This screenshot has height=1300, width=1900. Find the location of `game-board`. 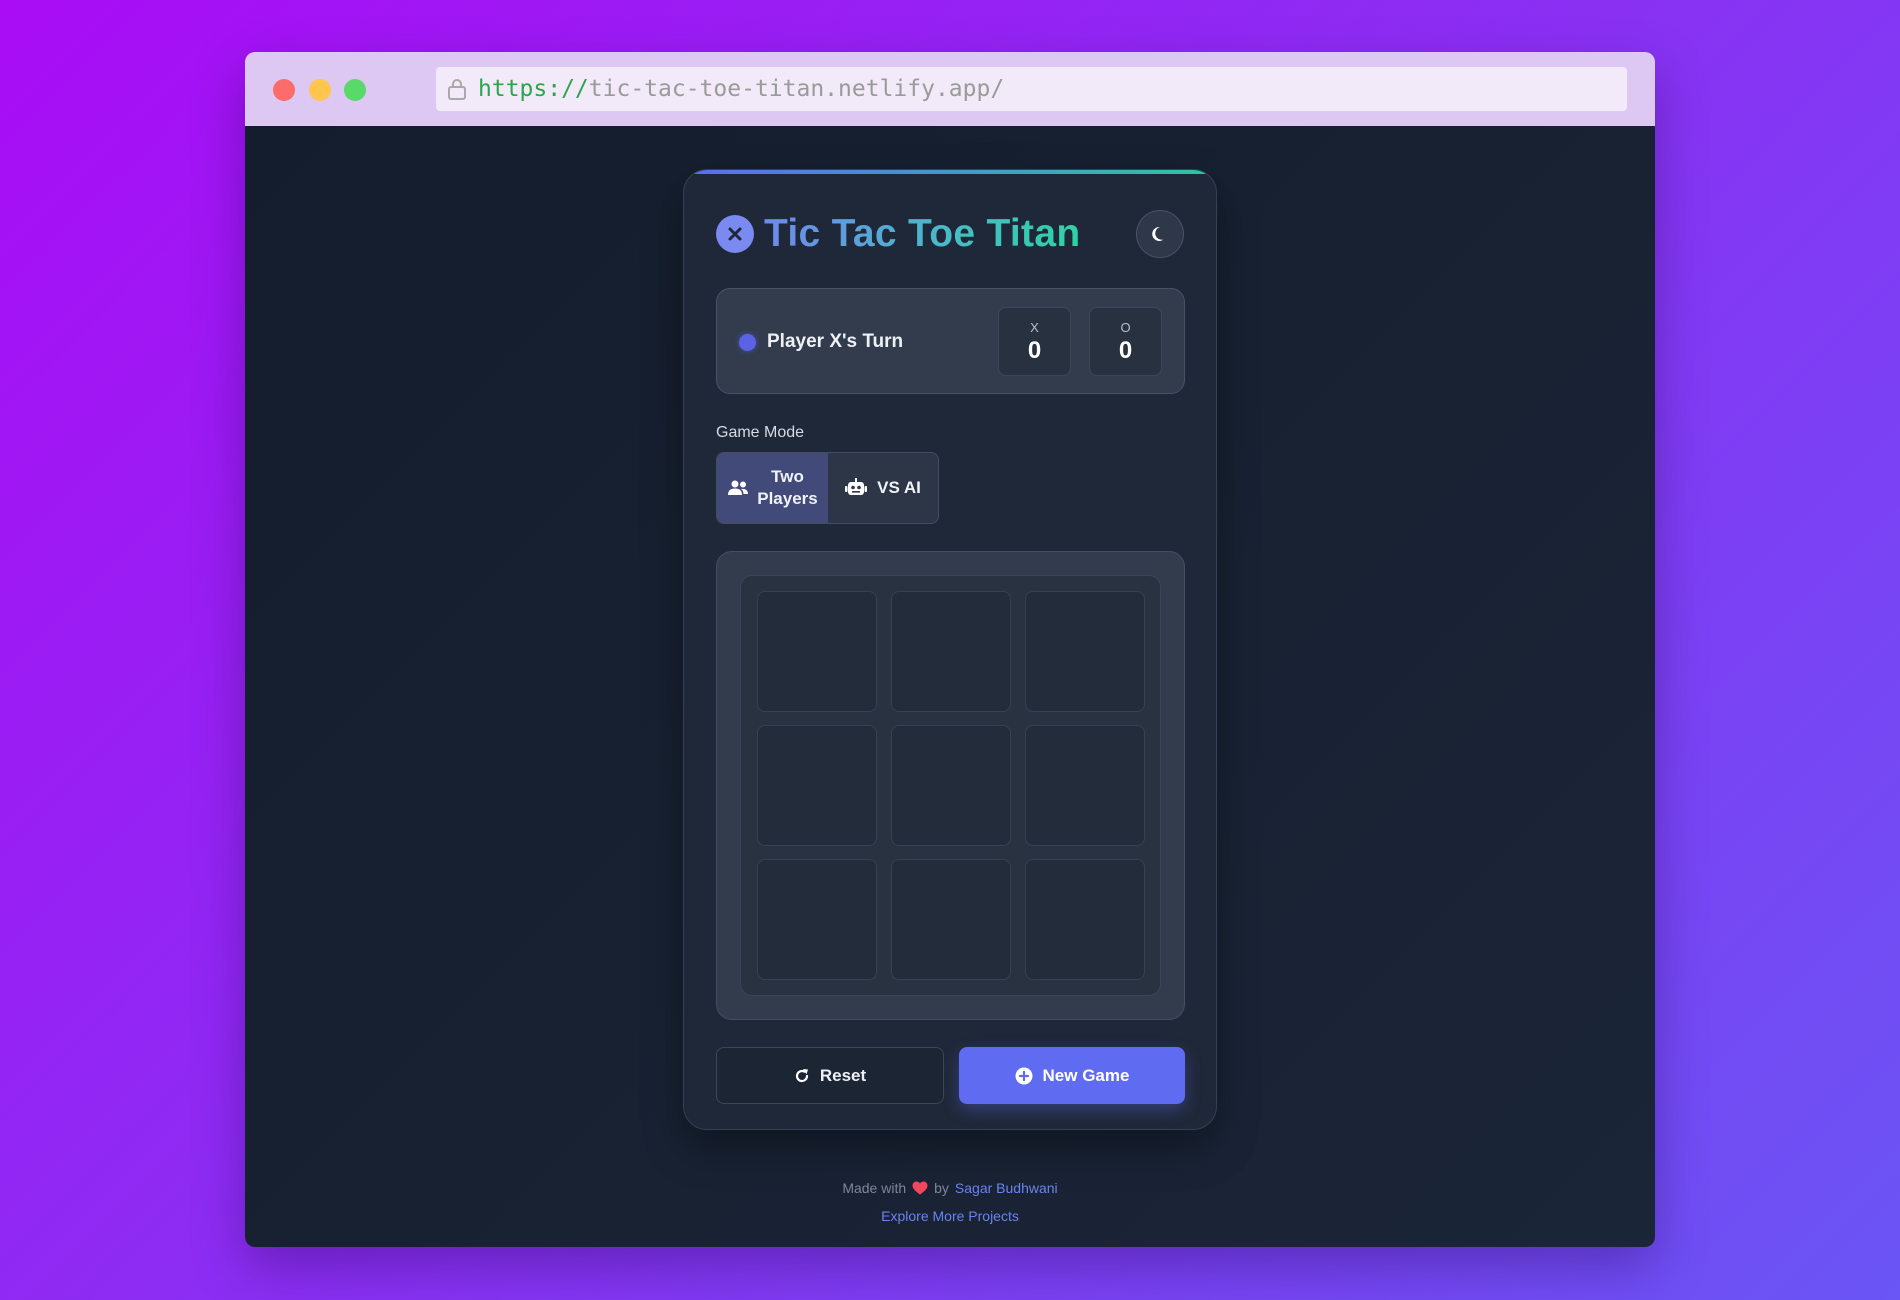

game-board is located at coordinates (950, 785).